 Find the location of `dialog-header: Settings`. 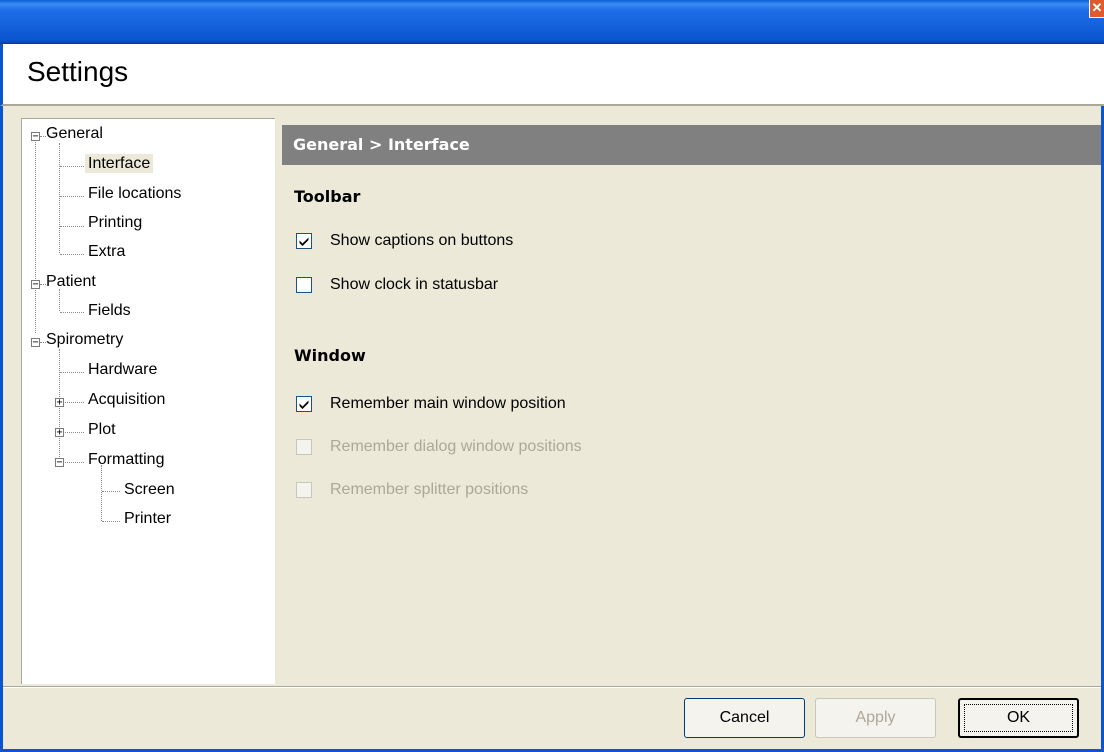

dialog-header: Settings is located at coordinates (552, 75).